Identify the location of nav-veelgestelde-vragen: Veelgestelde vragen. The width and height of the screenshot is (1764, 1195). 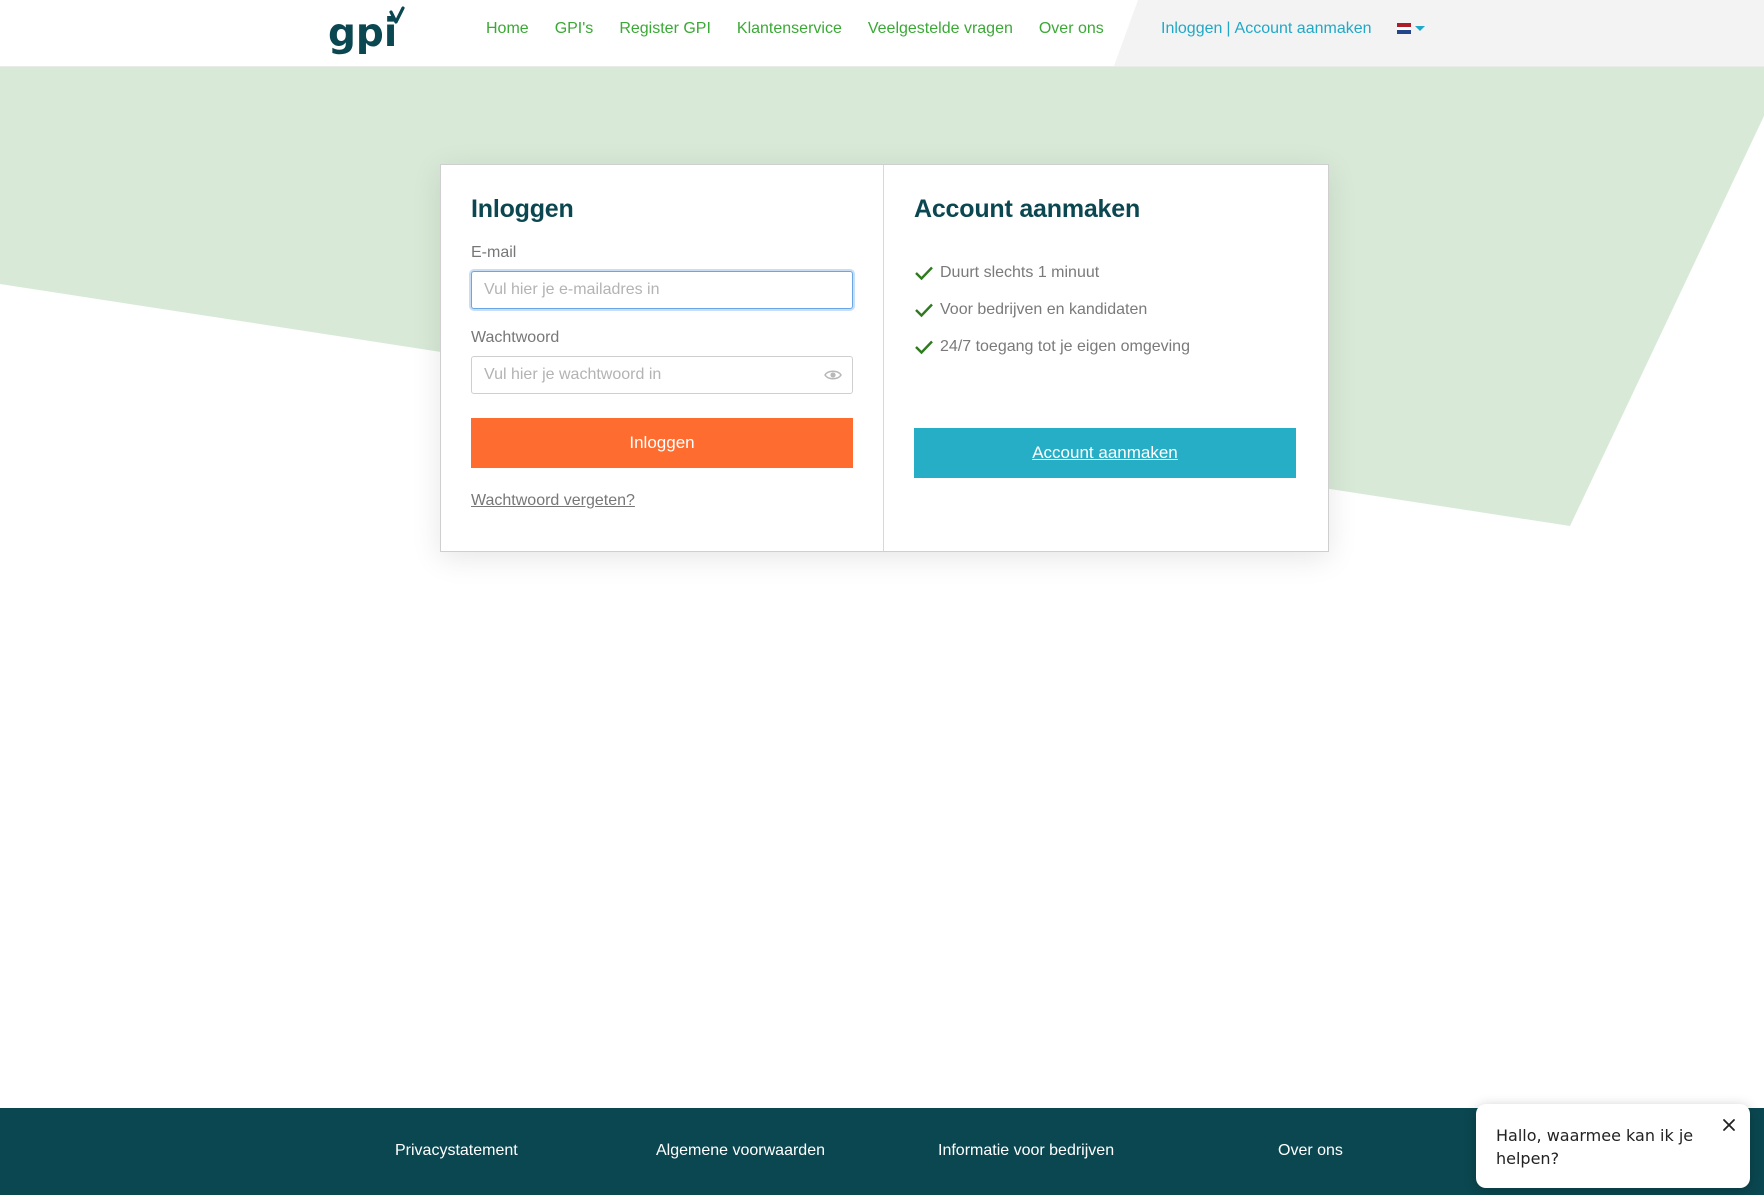
(940, 29).